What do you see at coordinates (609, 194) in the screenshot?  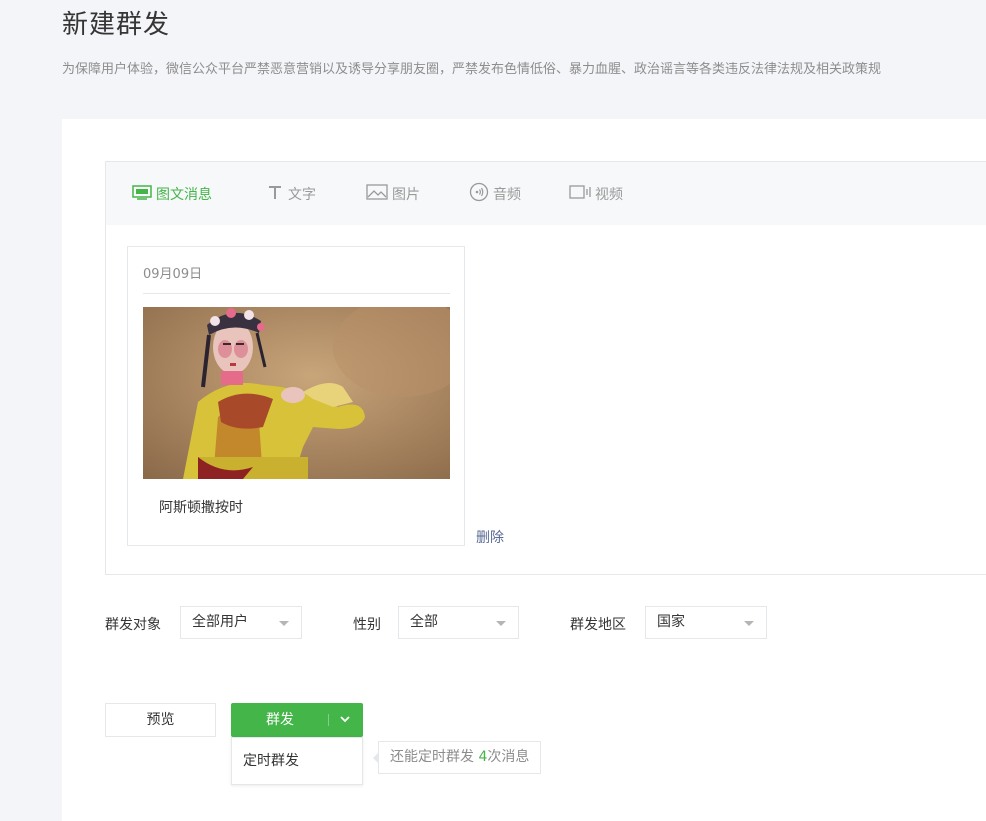 I see `tab-video-label: 视频` at bounding box center [609, 194].